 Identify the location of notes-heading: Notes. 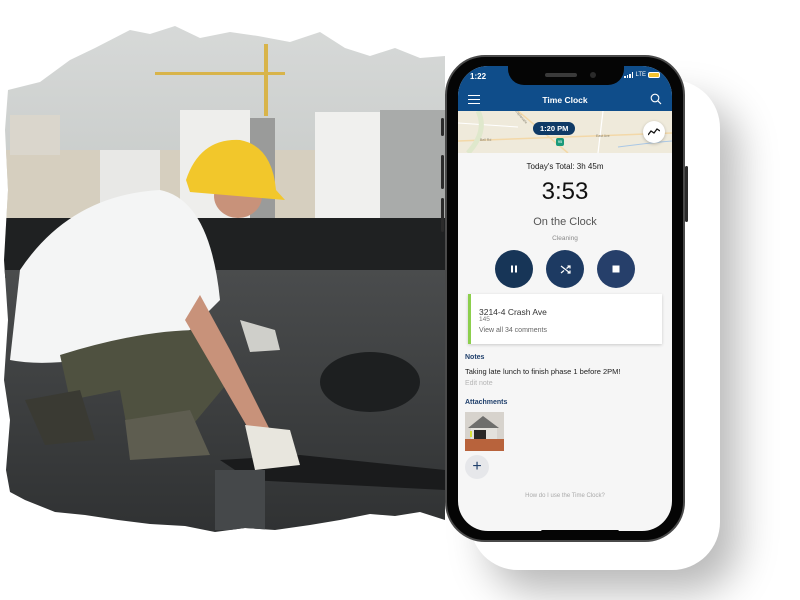
(475, 357).